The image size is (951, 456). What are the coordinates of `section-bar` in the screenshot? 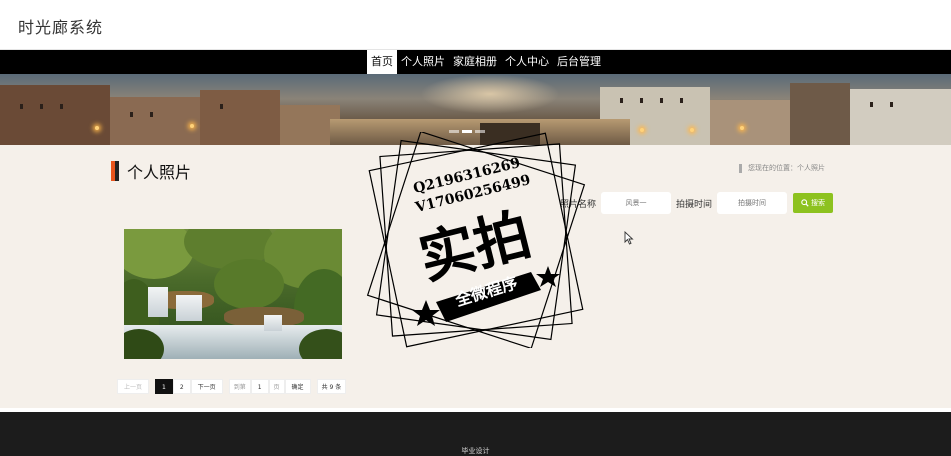 It's located at (115, 171).